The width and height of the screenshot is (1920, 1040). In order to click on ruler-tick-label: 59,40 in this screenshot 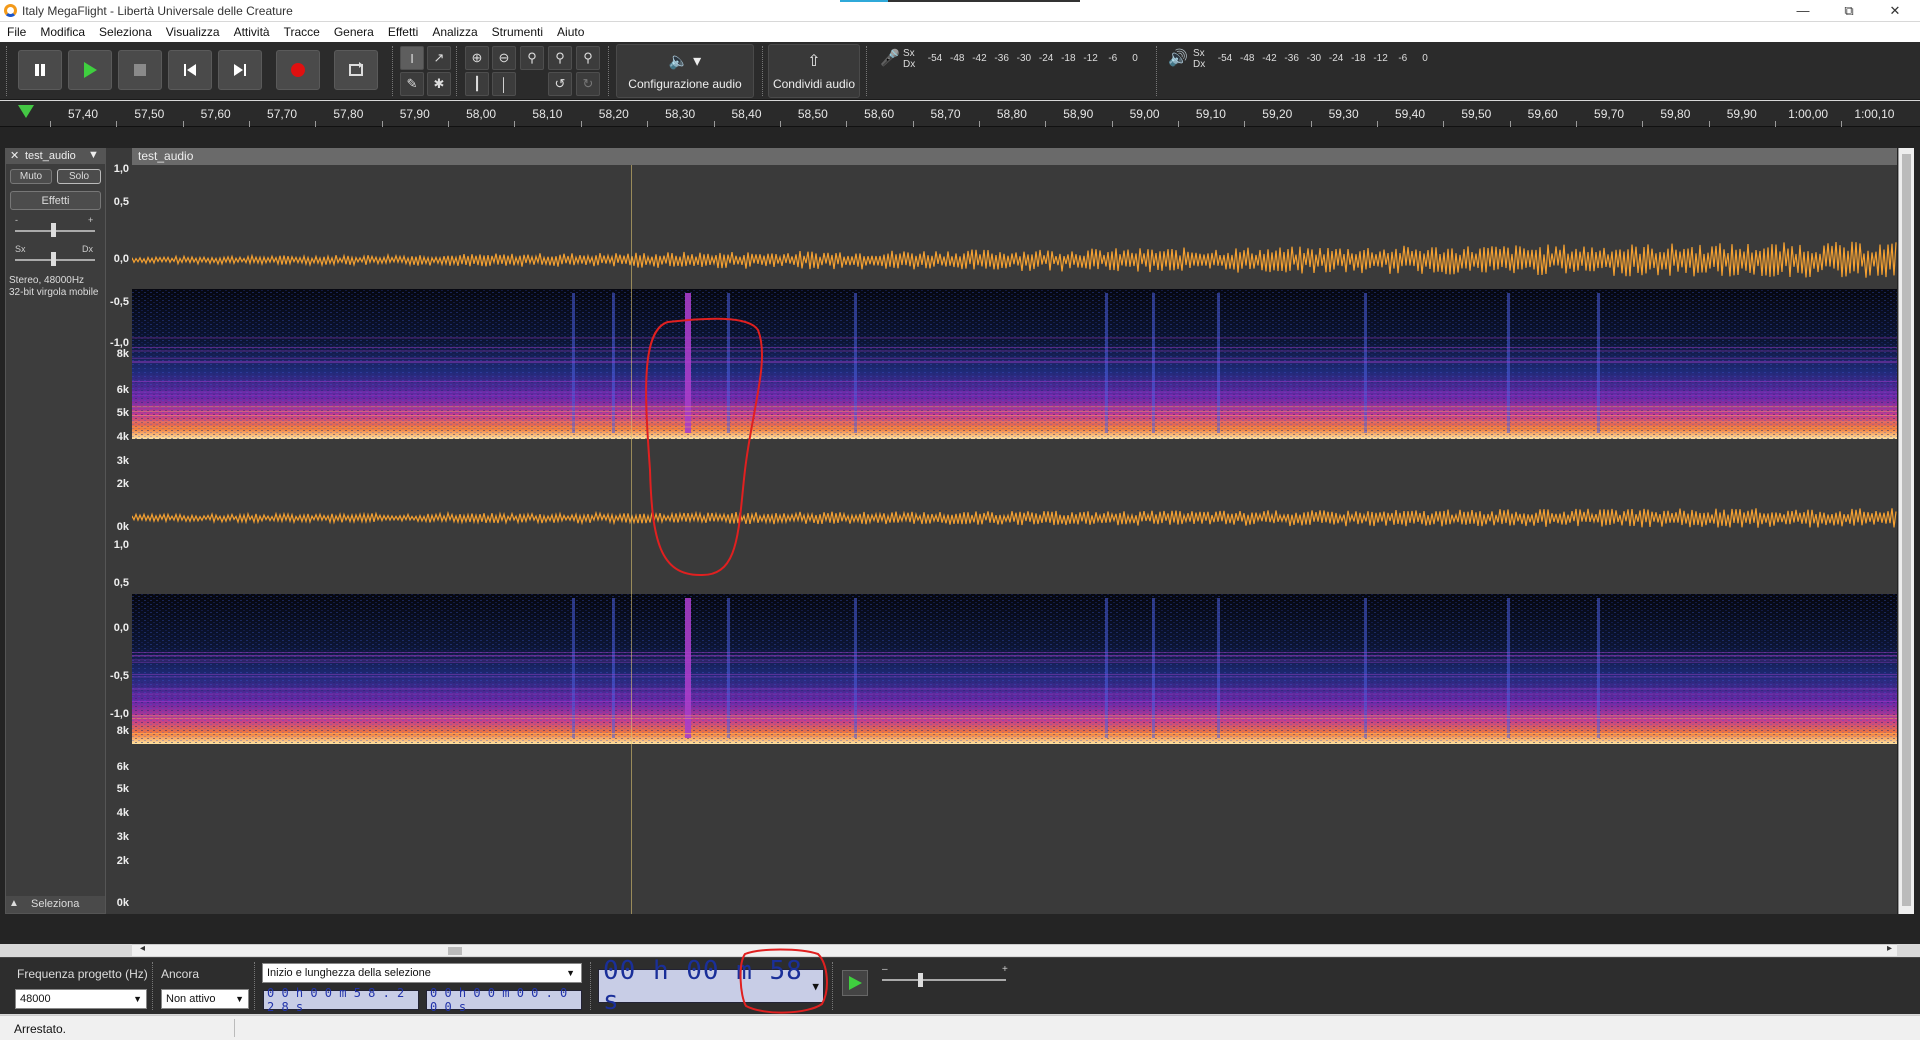, I will do `click(1410, 114)`.